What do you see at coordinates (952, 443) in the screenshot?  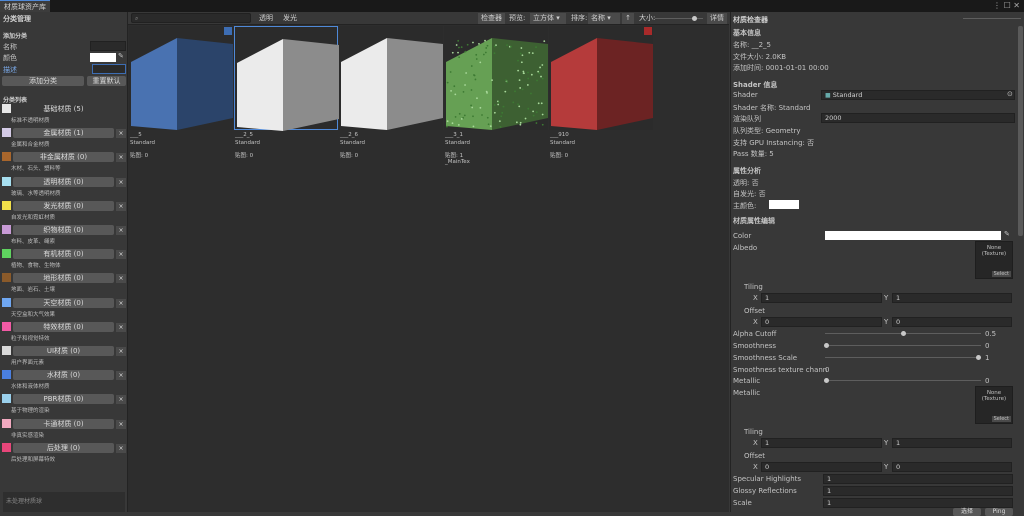 I see `tiling2-y-field: 1` at bounding box center [952, 443].